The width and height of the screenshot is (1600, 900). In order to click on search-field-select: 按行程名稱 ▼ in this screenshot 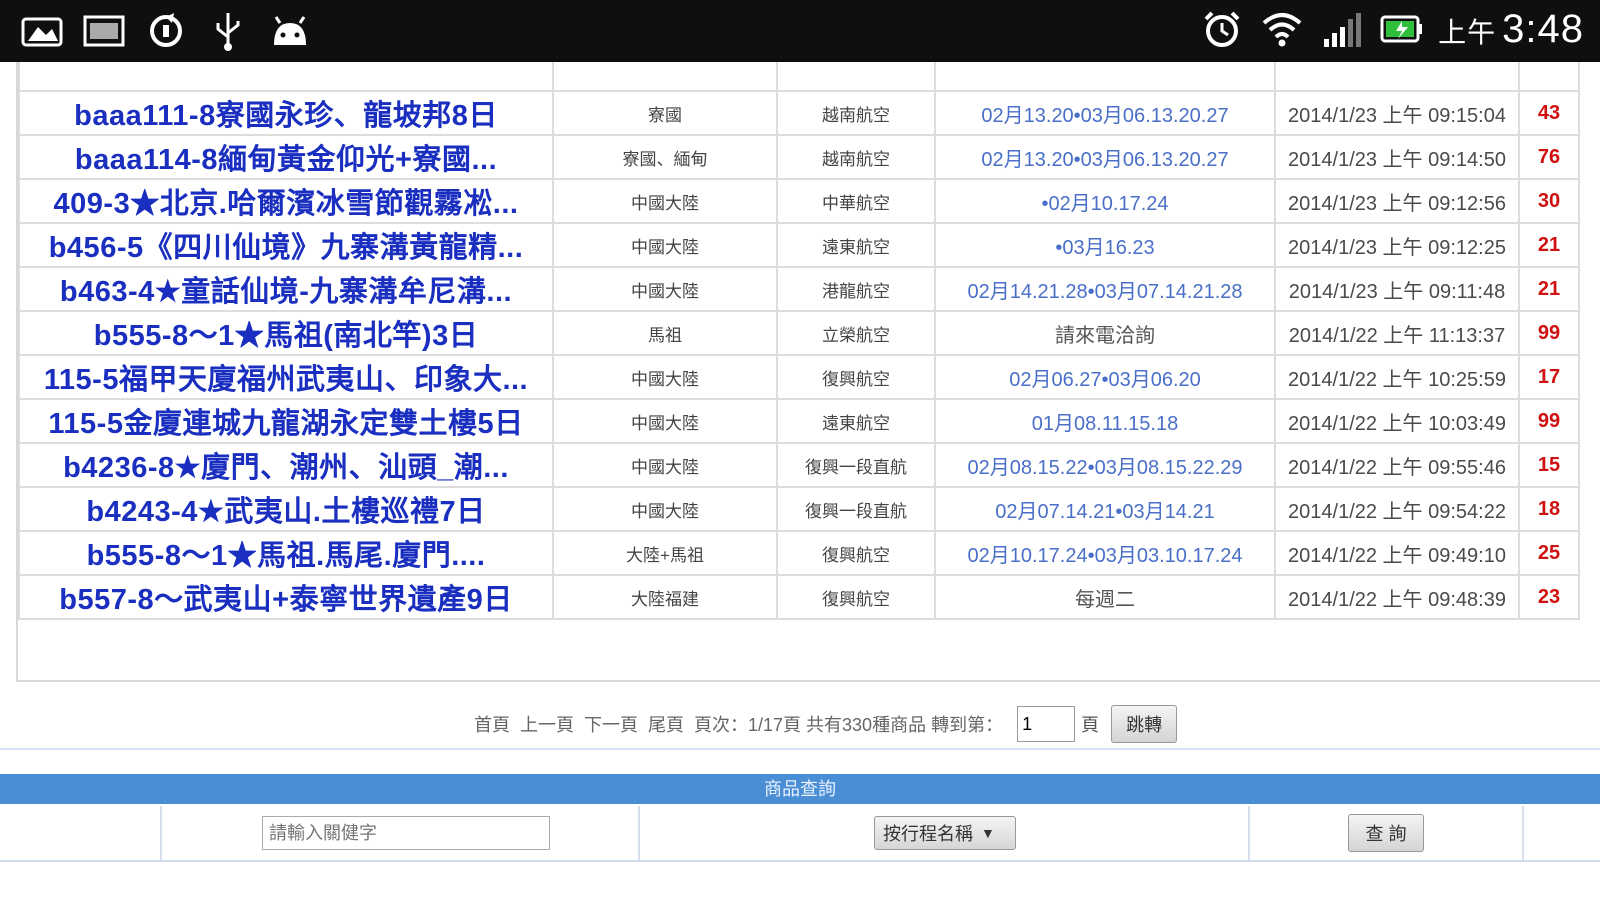, I will do `click(945, 833)`.